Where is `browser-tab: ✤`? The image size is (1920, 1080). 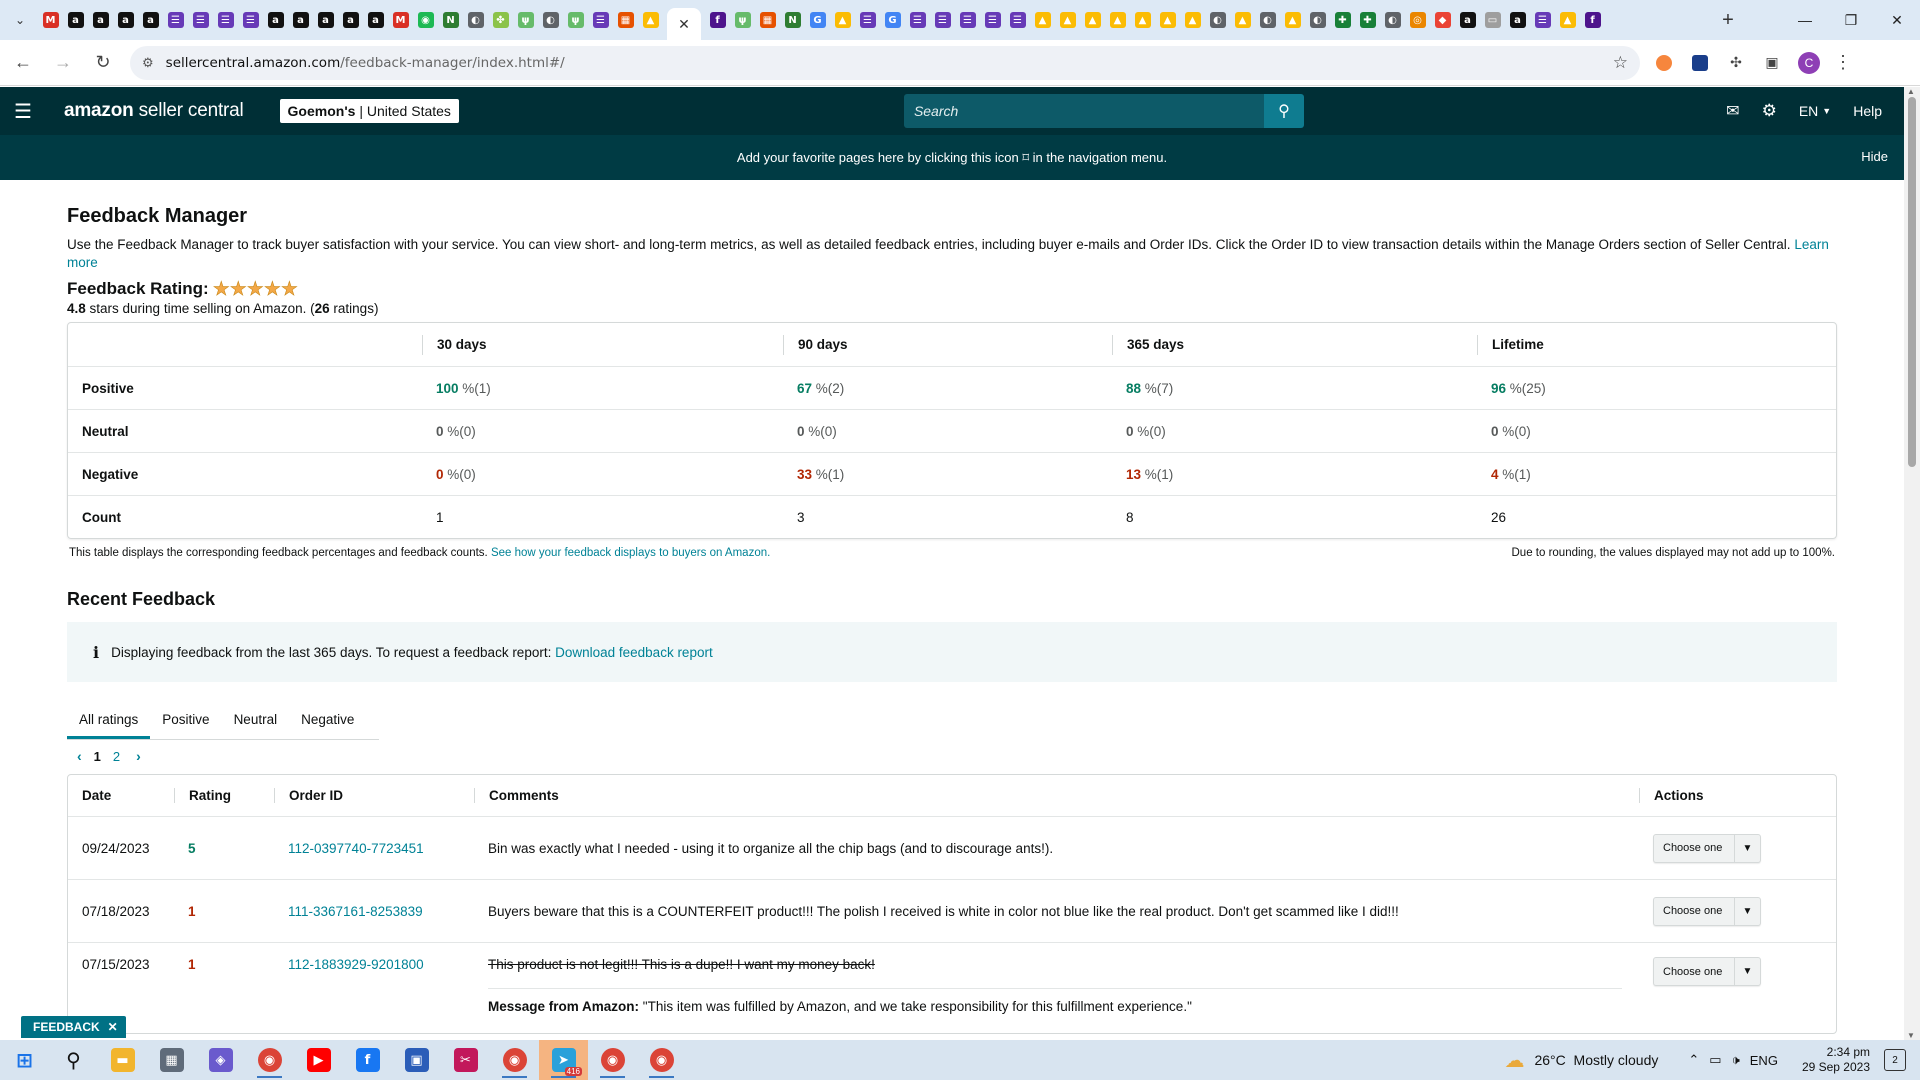 browser-tab: ✤ is located at coordinates (500, 20).